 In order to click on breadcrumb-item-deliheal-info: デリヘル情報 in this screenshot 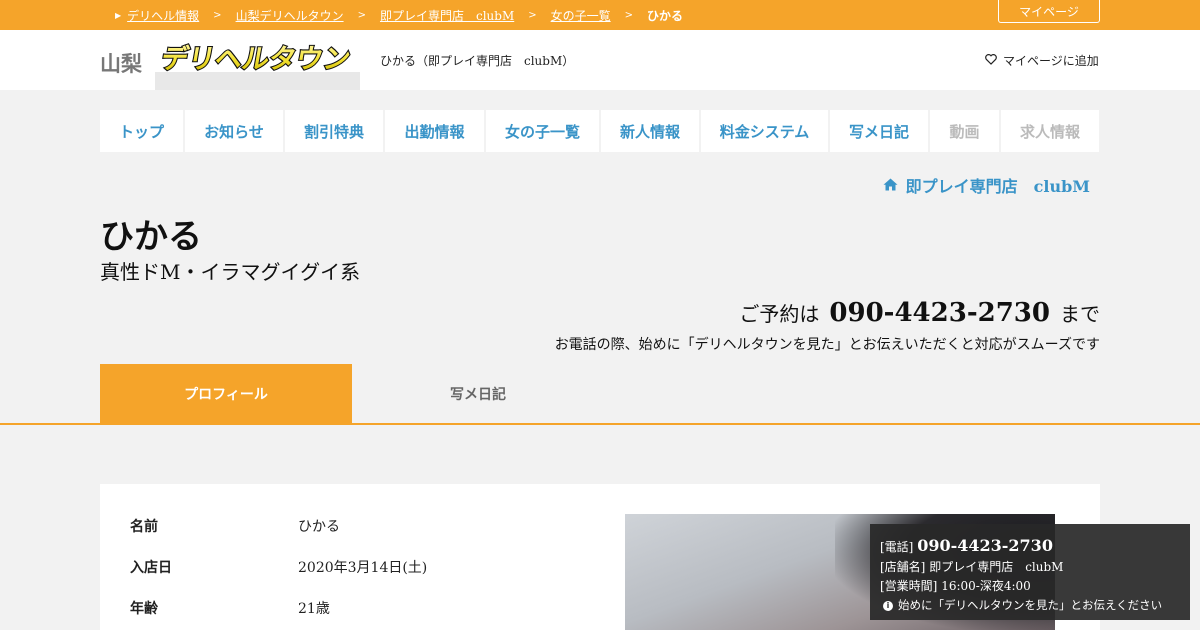, I will do `click(163, 15)`.